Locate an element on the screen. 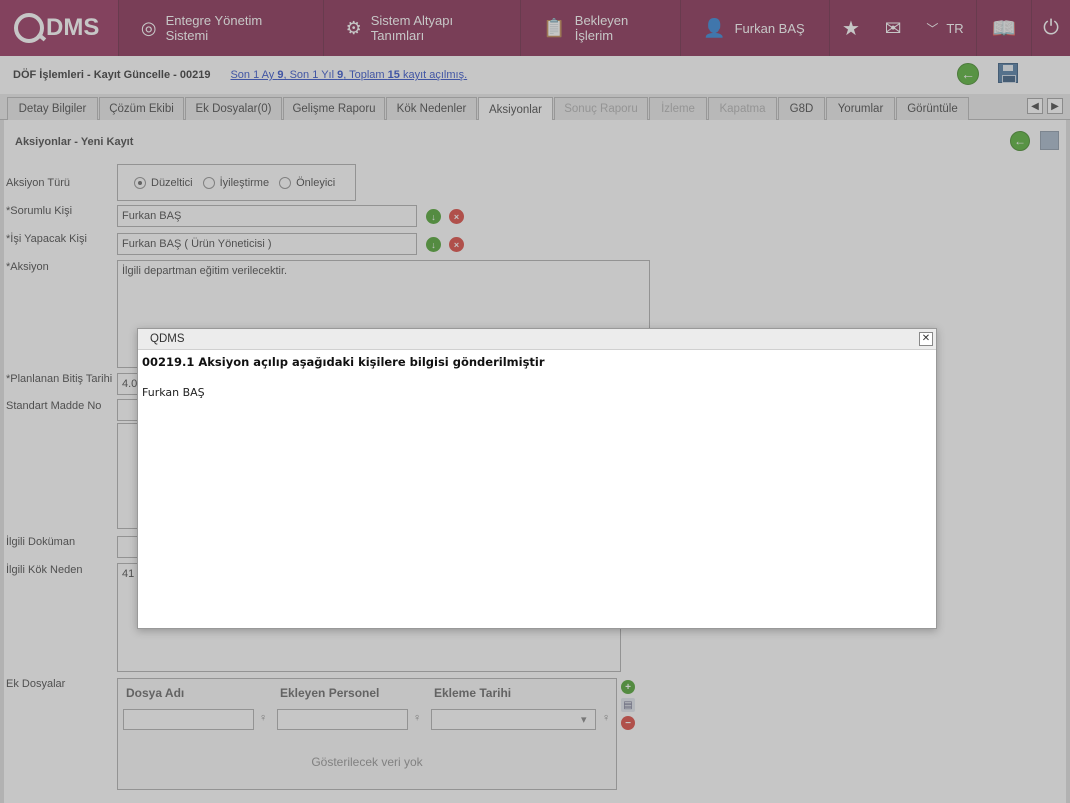  dialog-title: QDMS is located at coordinates (167, 339).